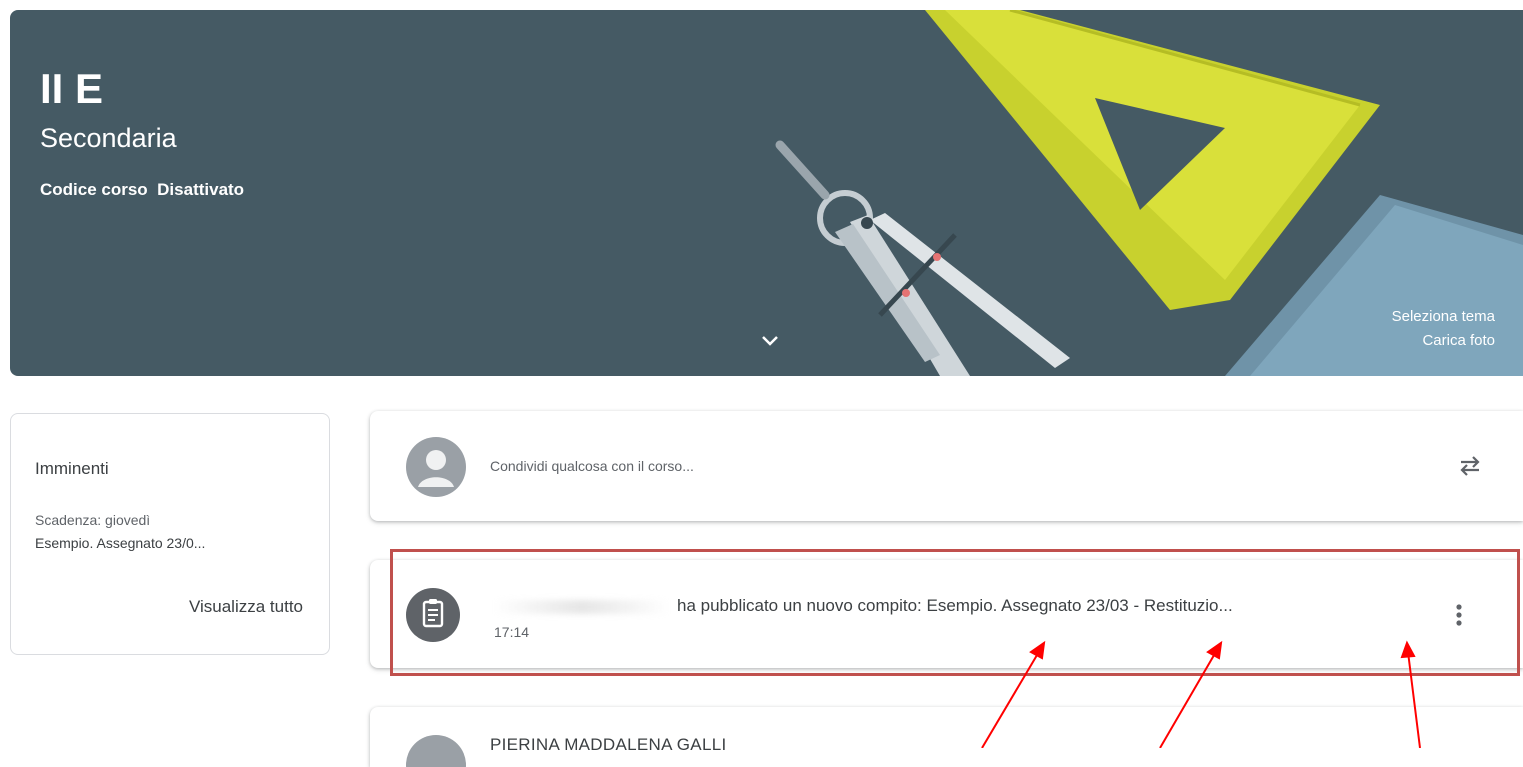 The width and height of the screenshot is (1523, 767). What do you see at coordinates (246, 607) in the screenshot?
I see `view-all-button: Visualizza tutto` at bounding box center [246, 607].